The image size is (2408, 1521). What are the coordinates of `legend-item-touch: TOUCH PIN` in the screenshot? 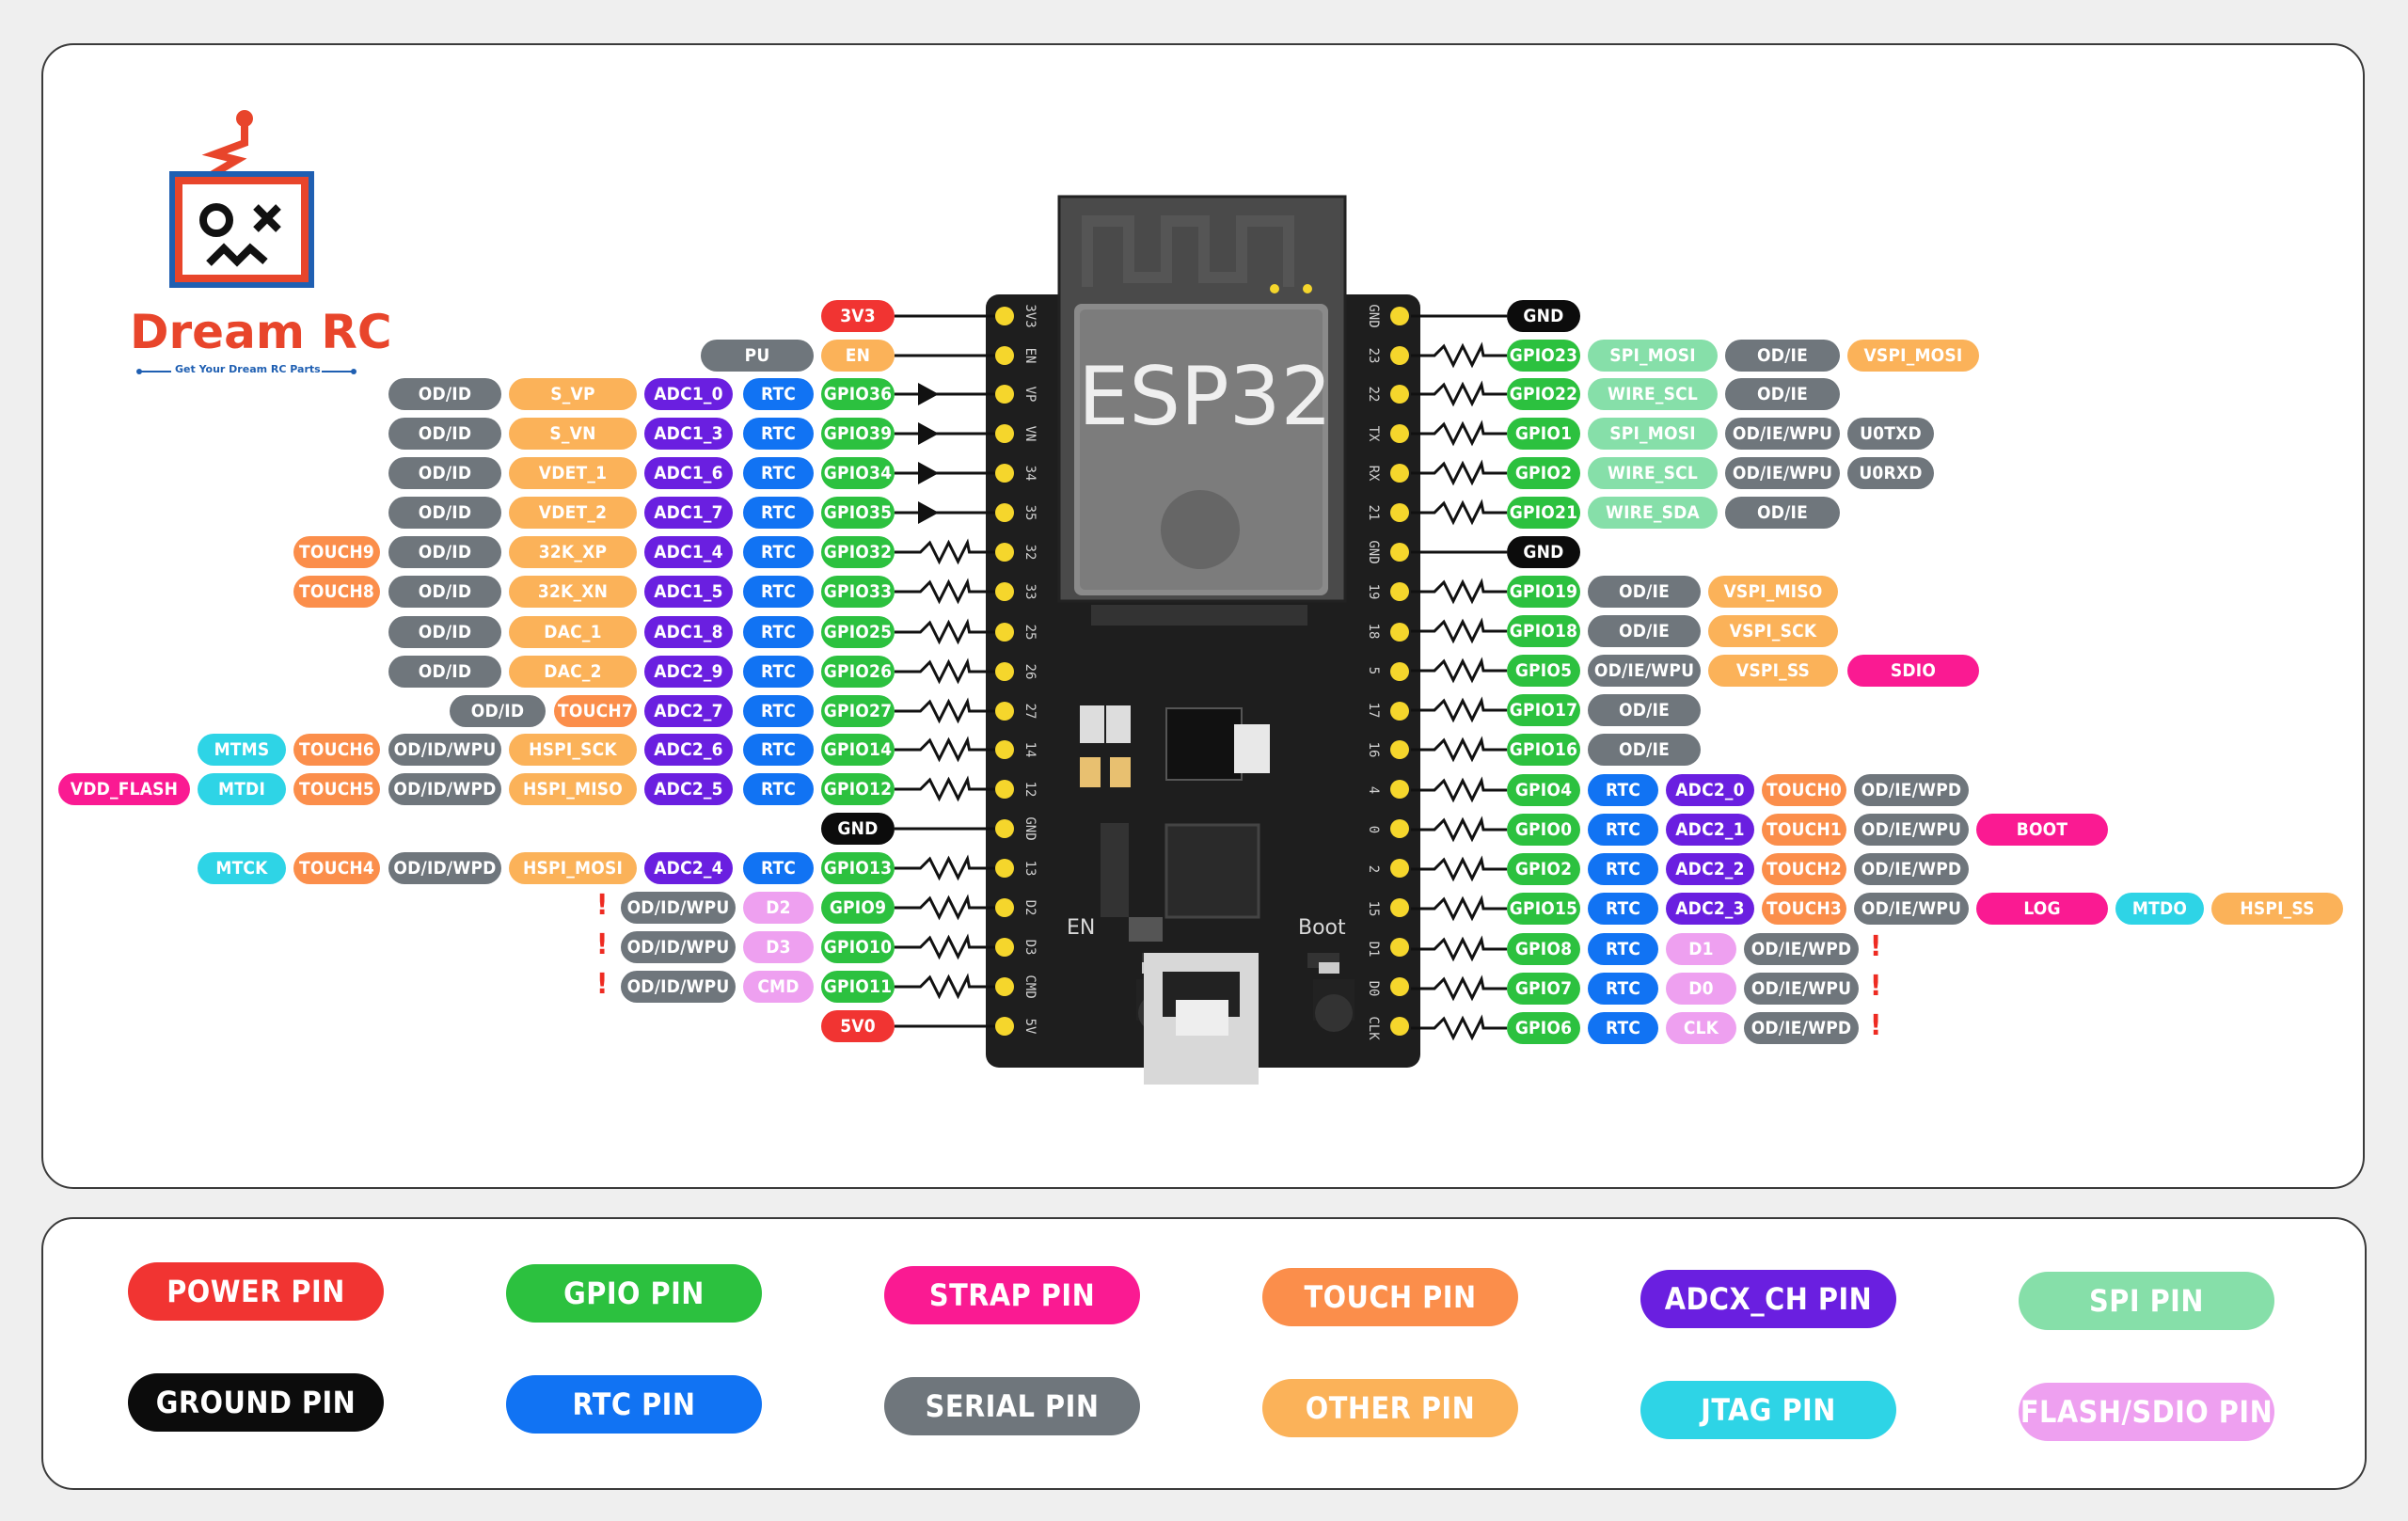 It's located at (1390, 1297).